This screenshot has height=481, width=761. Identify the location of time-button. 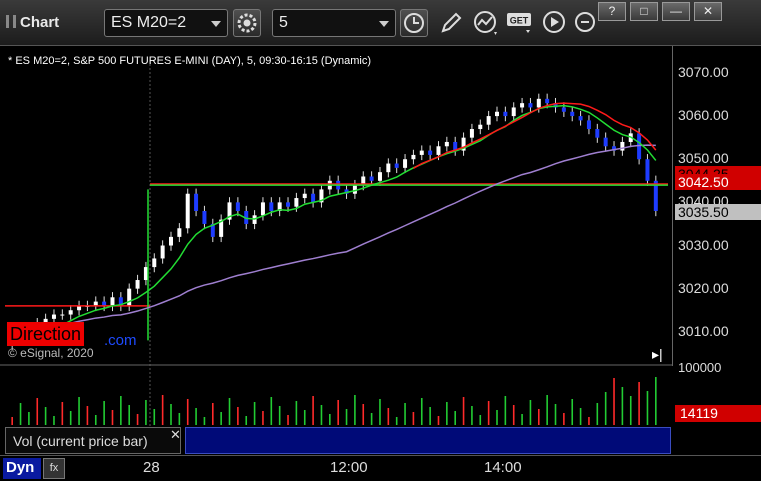
(414, 23).